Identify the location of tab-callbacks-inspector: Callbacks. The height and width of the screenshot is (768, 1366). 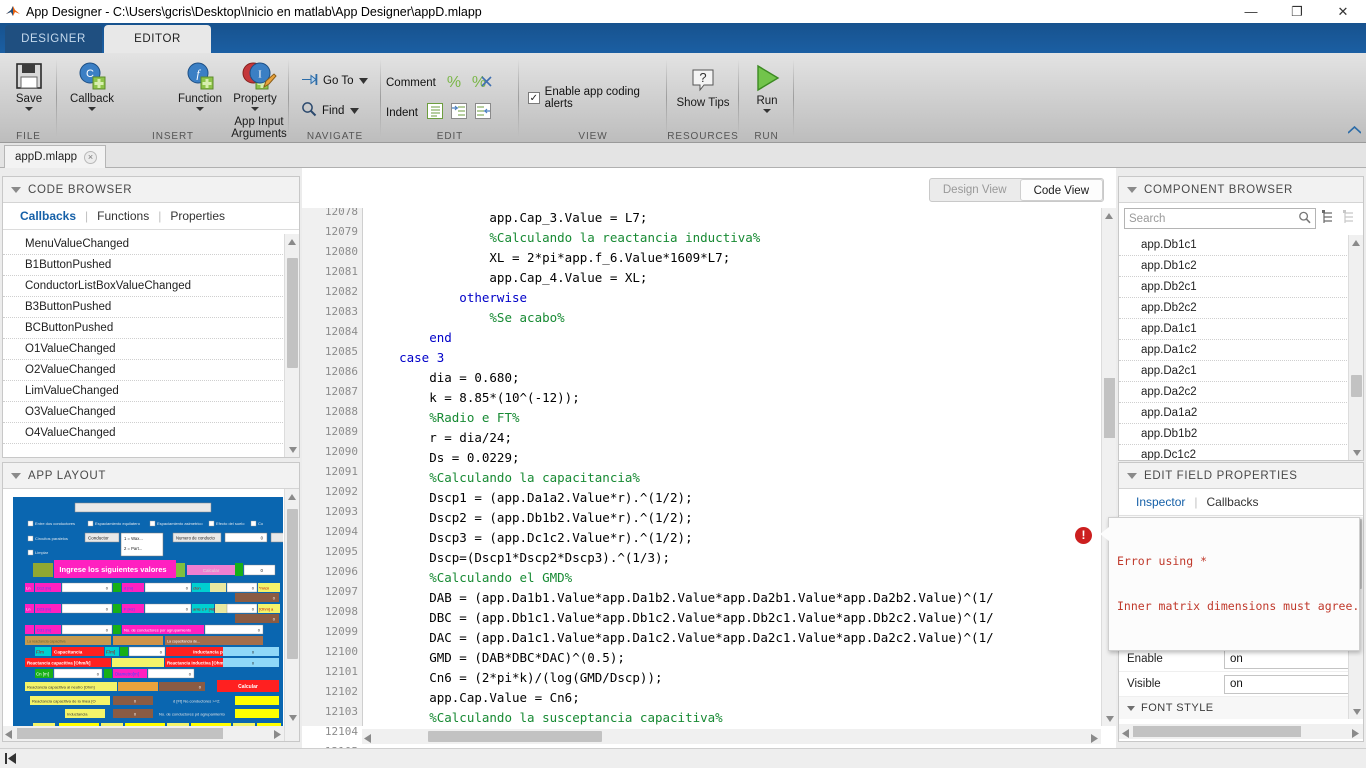
(1232, 502).